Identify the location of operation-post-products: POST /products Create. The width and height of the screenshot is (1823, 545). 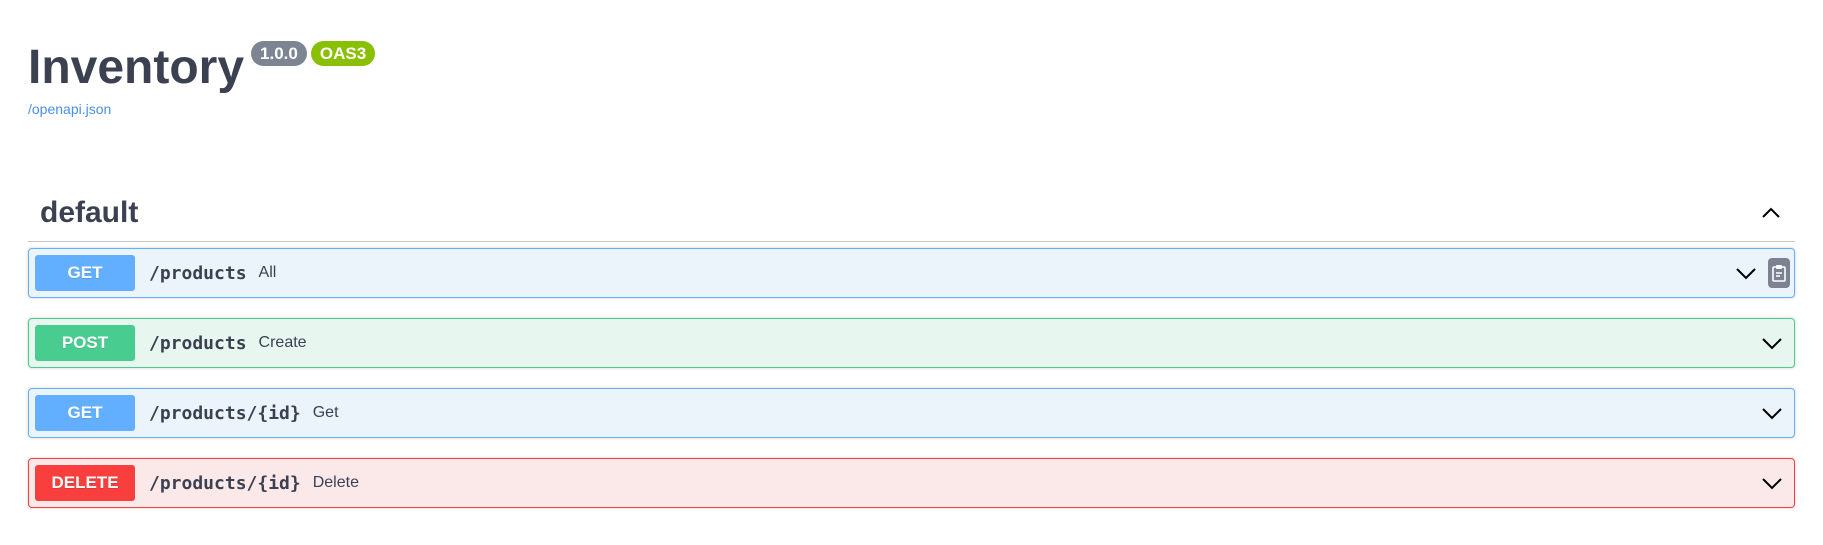
(911, 343).